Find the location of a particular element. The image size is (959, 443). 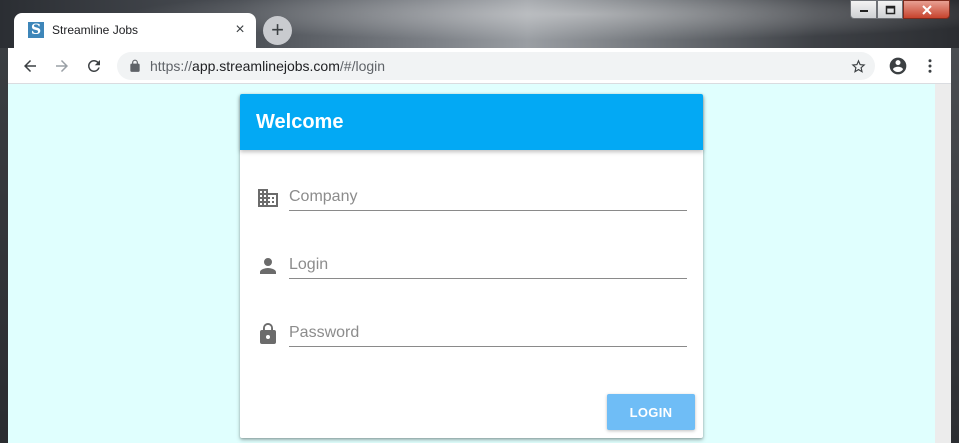

url-path: /#/login is located at coordinates (362, 66).